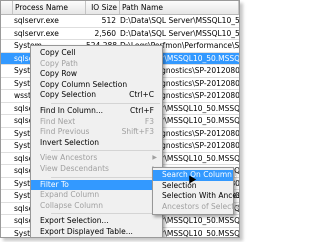 This screenshot has width=320, height=242. What do you see at coordinates (141, 95) in the screenshot?
I see `menu-item-shortcut: Ctrl+C` at bounding box center [141, 95].